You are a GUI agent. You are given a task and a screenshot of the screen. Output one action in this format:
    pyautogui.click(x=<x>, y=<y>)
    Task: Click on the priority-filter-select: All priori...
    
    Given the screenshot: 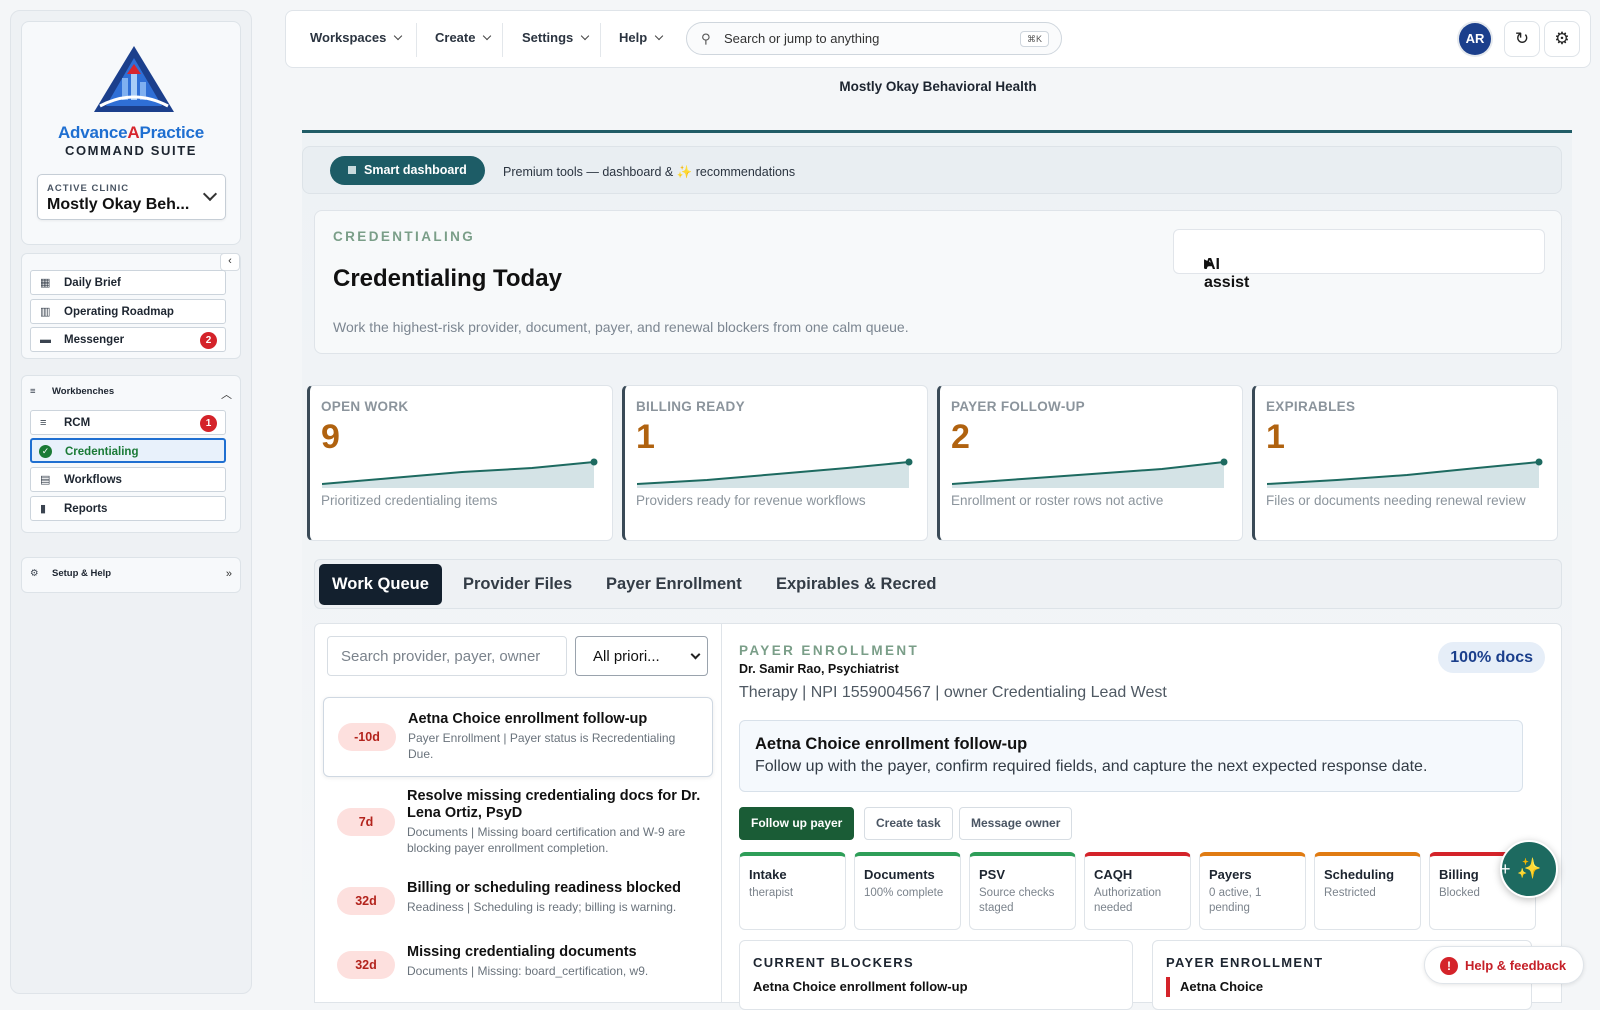 What is the action you would take?
    pyautogui.click(x=641, y=656)
    